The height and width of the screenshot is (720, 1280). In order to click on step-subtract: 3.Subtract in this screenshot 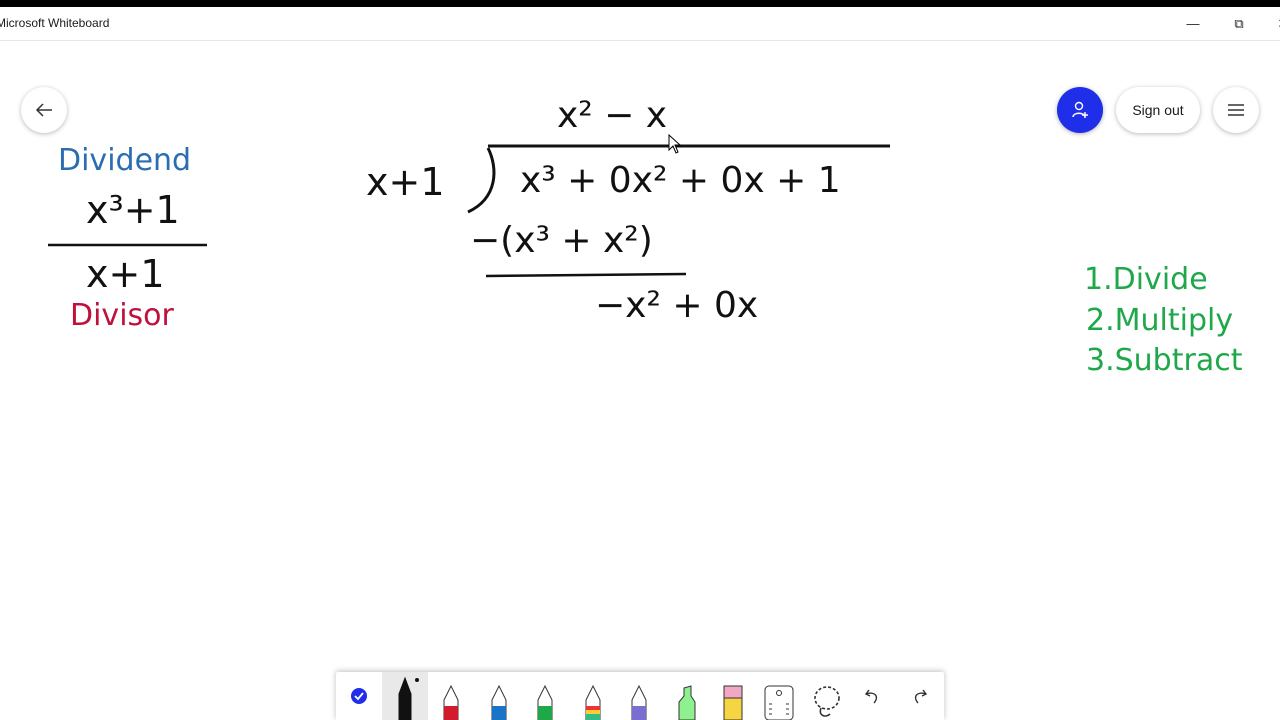, I will do `click(1164, 360)`.